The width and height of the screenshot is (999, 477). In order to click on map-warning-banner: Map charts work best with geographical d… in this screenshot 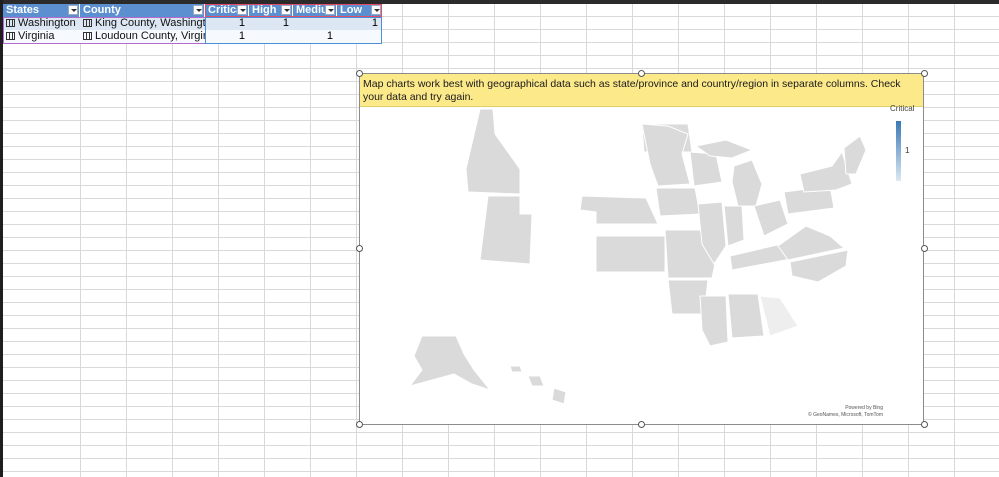, I will do `click(641, 90)`.